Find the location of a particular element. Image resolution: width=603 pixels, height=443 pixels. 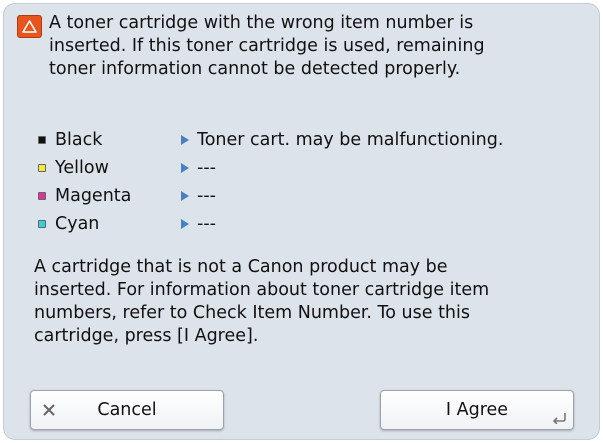

toner-name: Yellow is located at coordinates (82, 168).